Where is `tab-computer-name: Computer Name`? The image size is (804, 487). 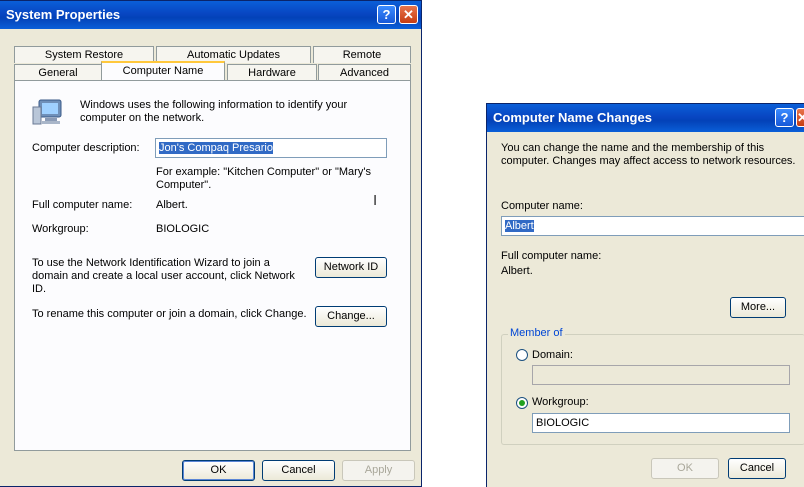 tab-computer-name: Computer Name is located at coordinates (163, 70).